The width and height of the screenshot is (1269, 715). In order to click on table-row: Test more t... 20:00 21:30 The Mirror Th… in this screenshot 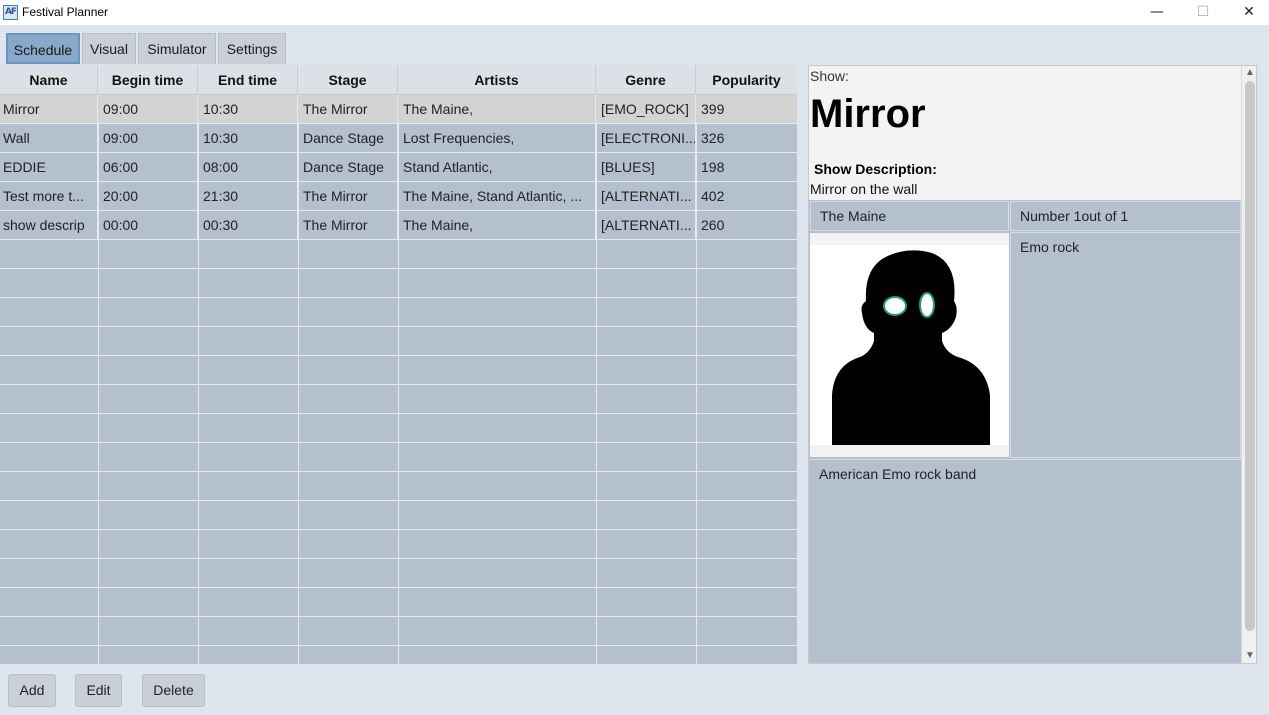, I will do `click(398, 196)`.